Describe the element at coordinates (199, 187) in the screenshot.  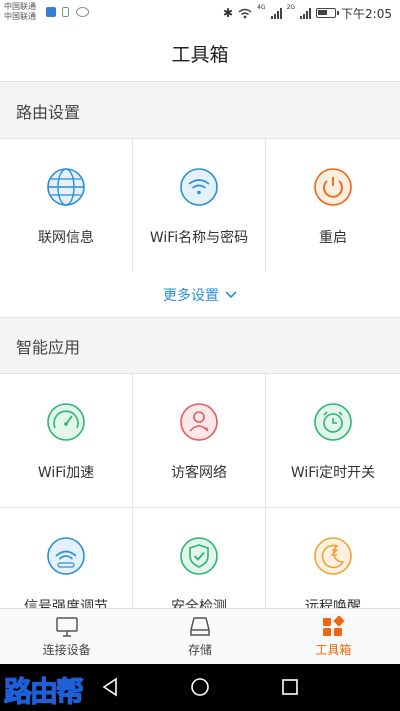
I see `wifi-icon` at that location.